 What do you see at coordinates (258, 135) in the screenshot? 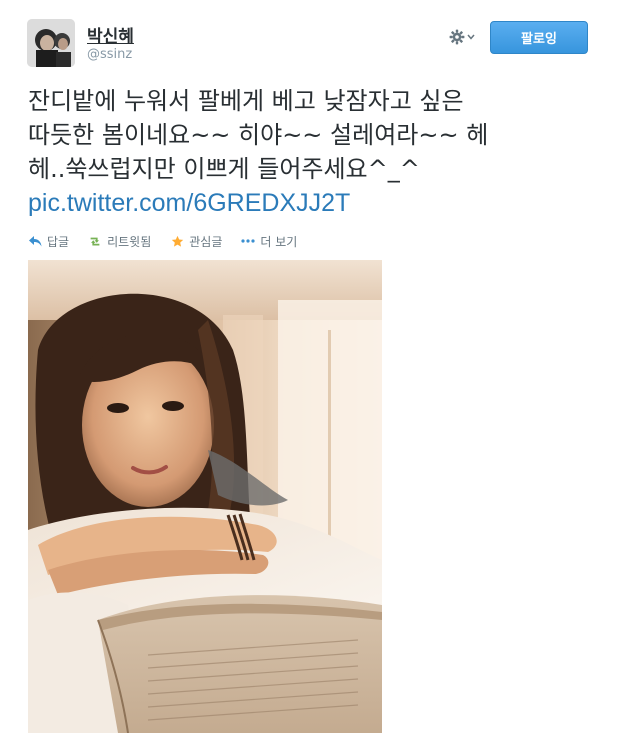
I see `tweet-text-line: 따듯한 봄이네요~~ 히야~~ 설레여라~~ 헤` at bounding box center [258, 135].